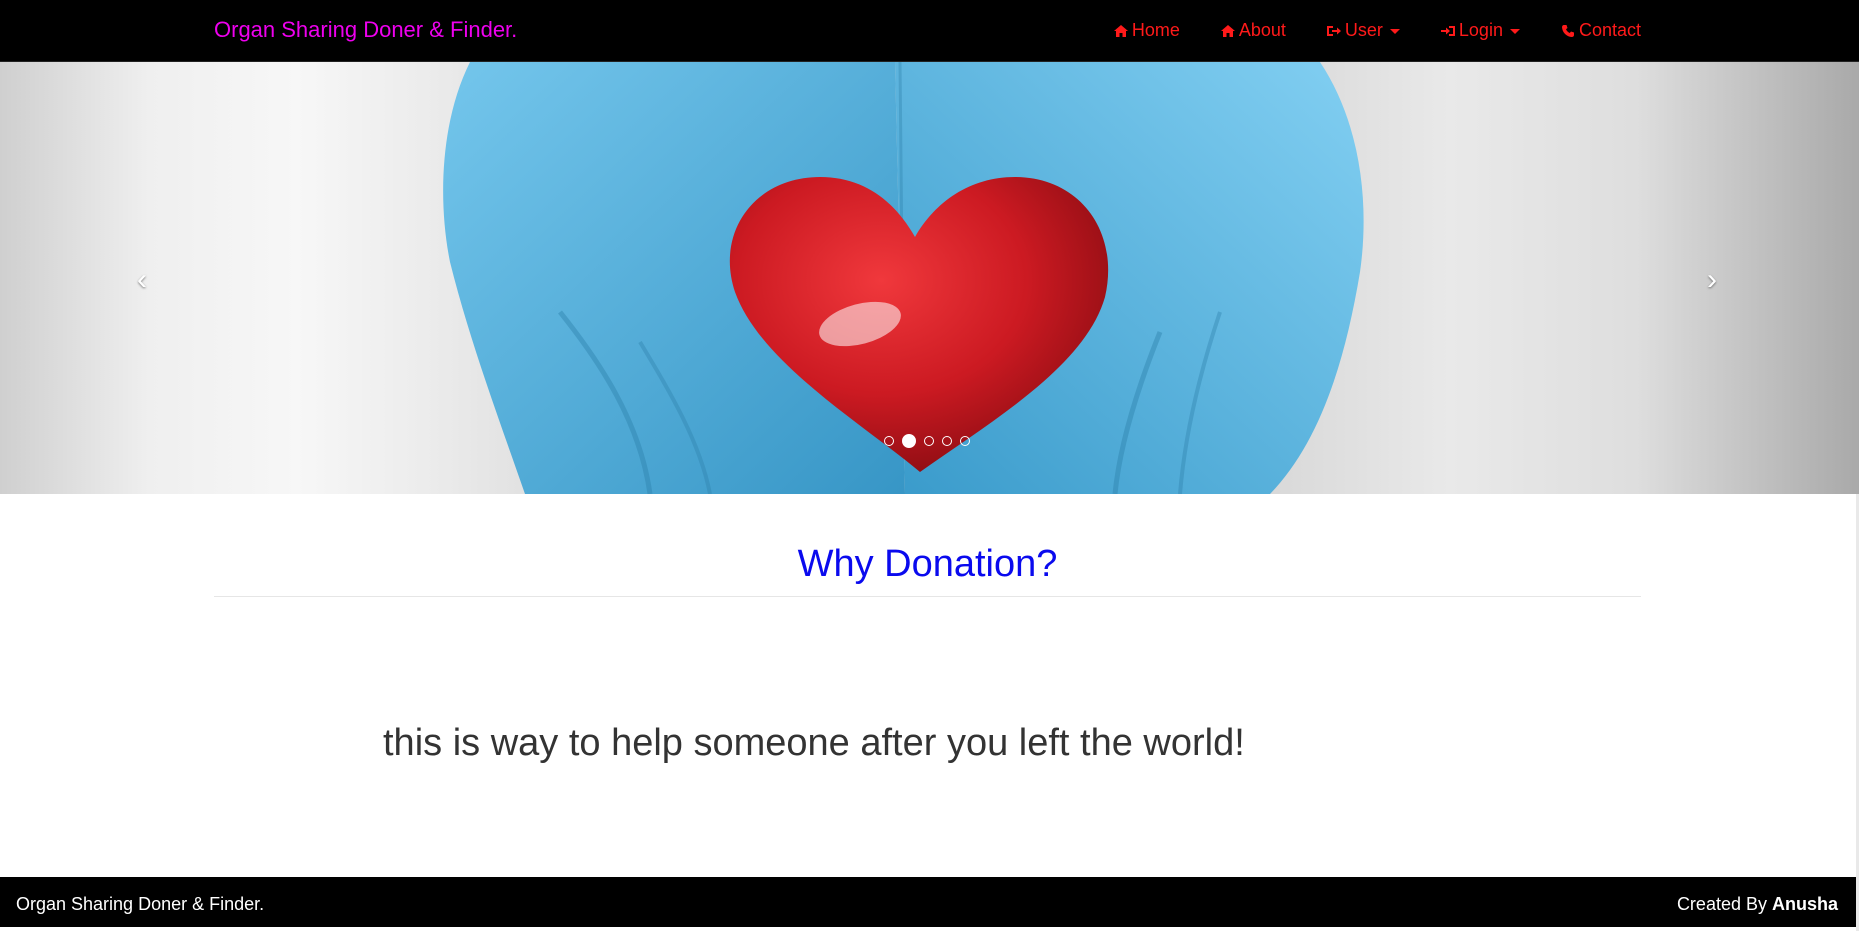 This screenshot has width=1859, height=931. What do you see at coordinates (1804, 904) in the screenshot?
I see `footer-author: Anusha` at bounding box center [1804, 904].